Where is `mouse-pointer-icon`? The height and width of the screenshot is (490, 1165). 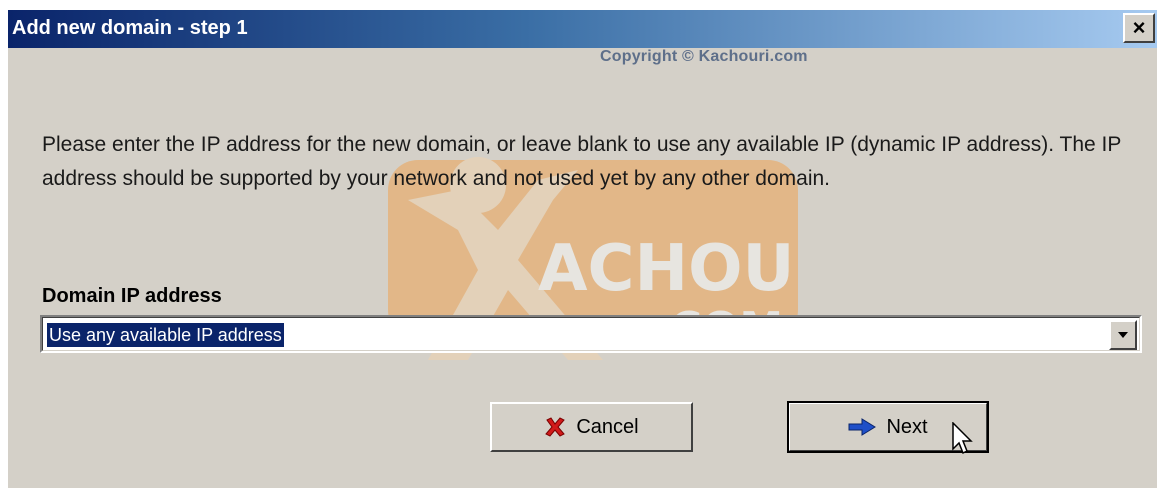 mouse-pointer-icon is located at coordinates (964, 442).